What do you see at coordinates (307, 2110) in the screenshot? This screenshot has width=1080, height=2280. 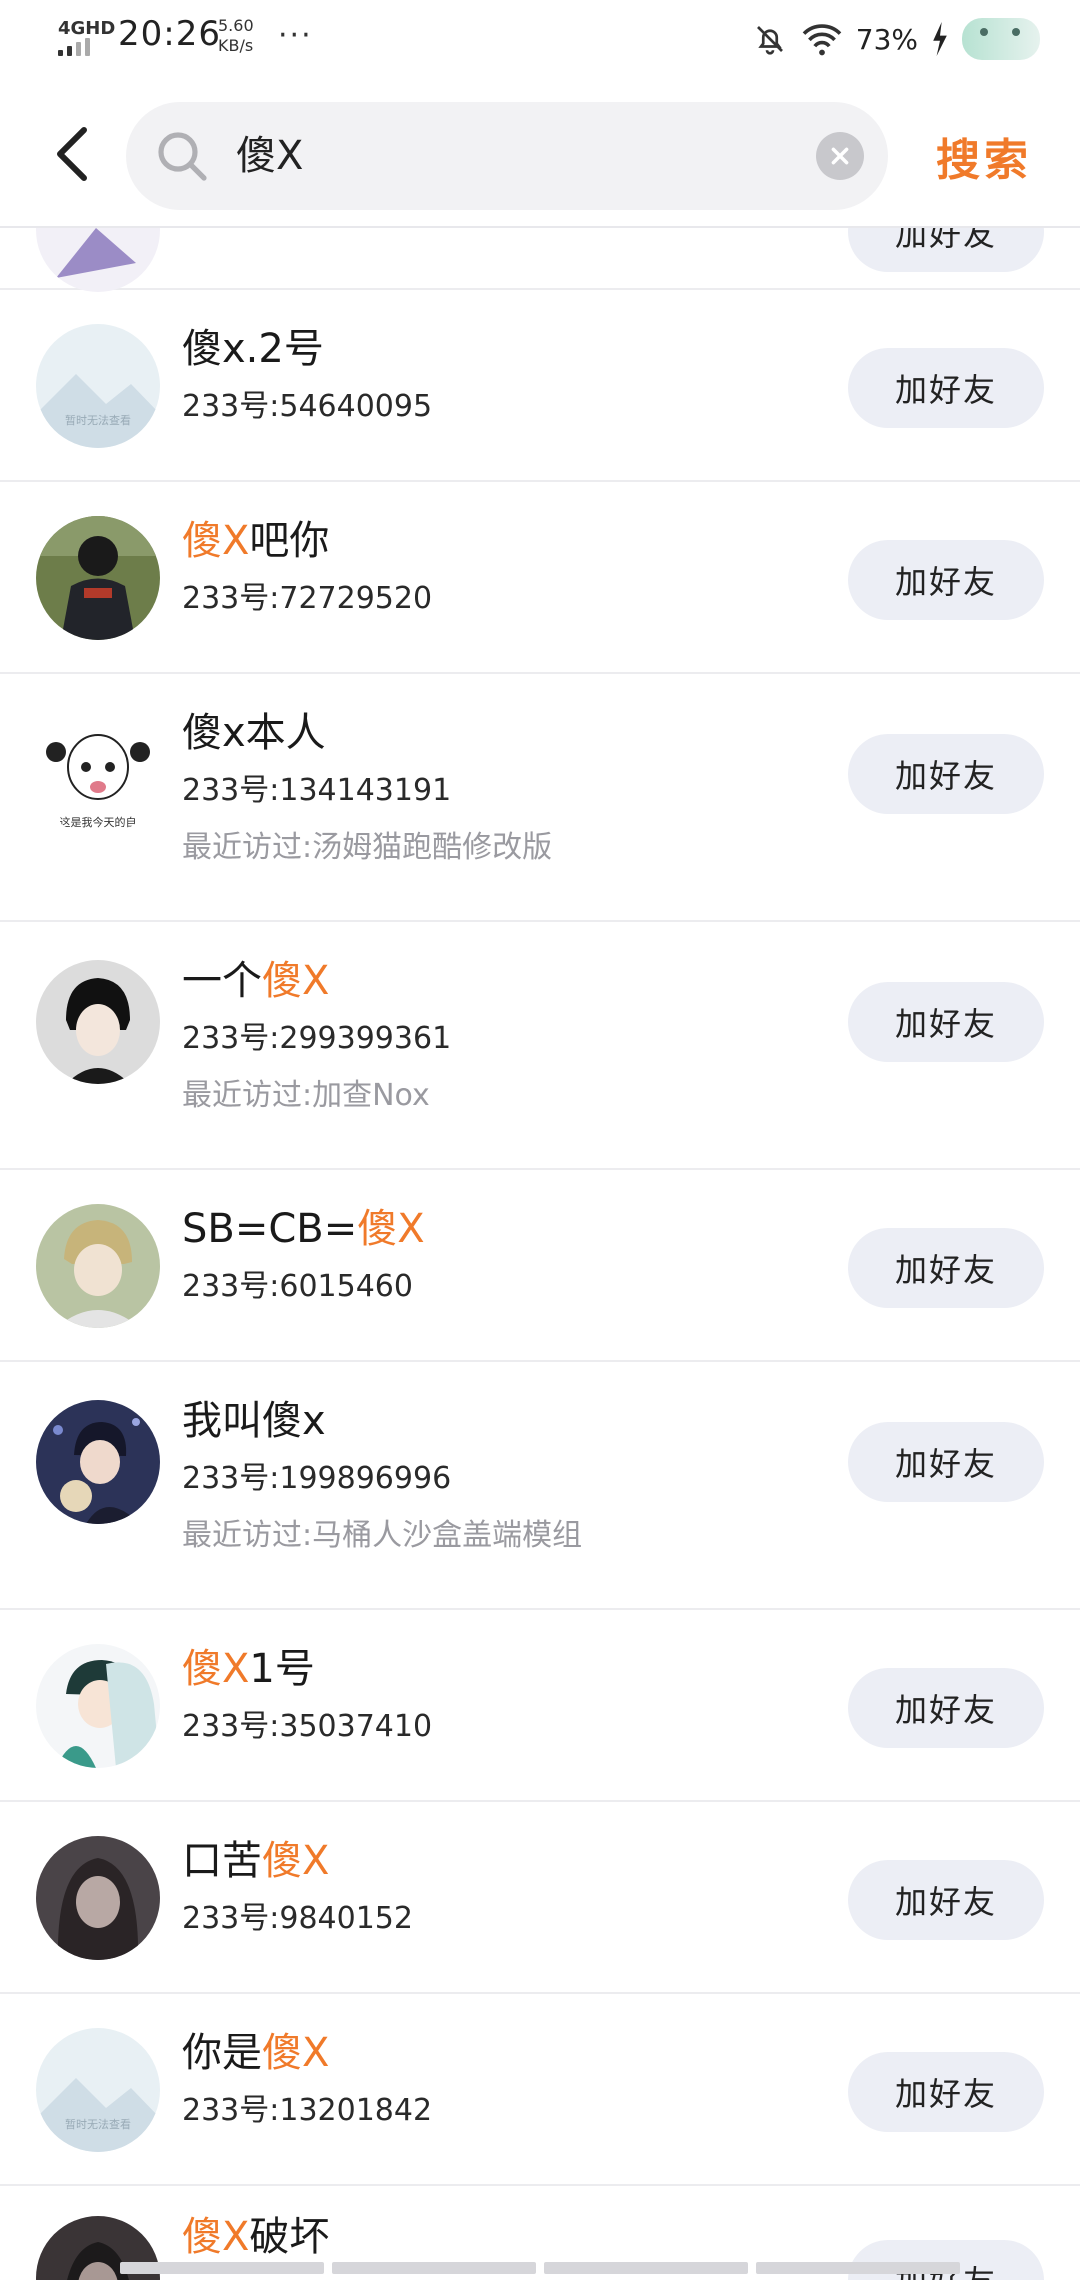 I see `user-id: 233号:13201842` at bounding box center [307, 2110].